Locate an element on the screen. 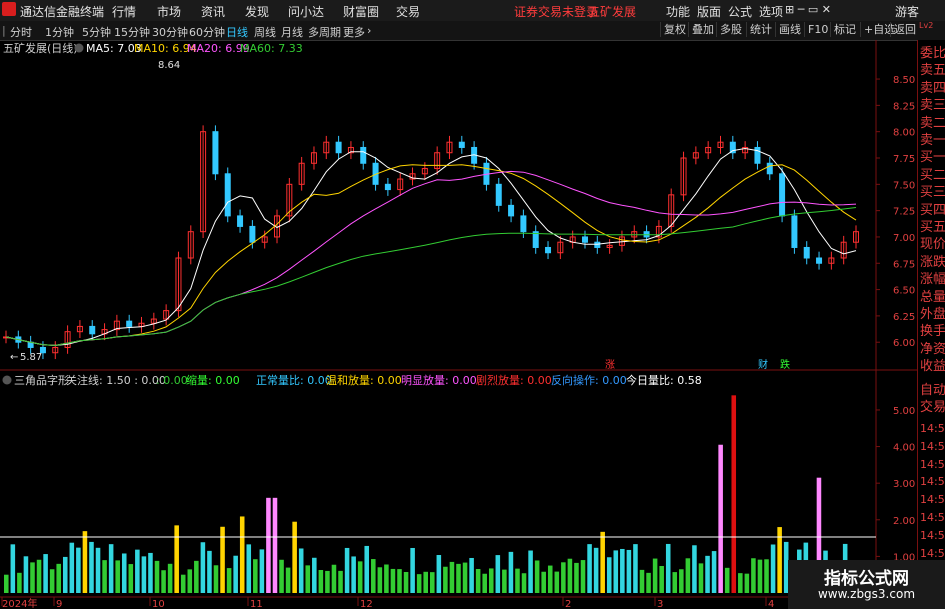 This screenshot has width=945, height=609. tab-period-intraday: 分时 is located at coordinates (21, 32).